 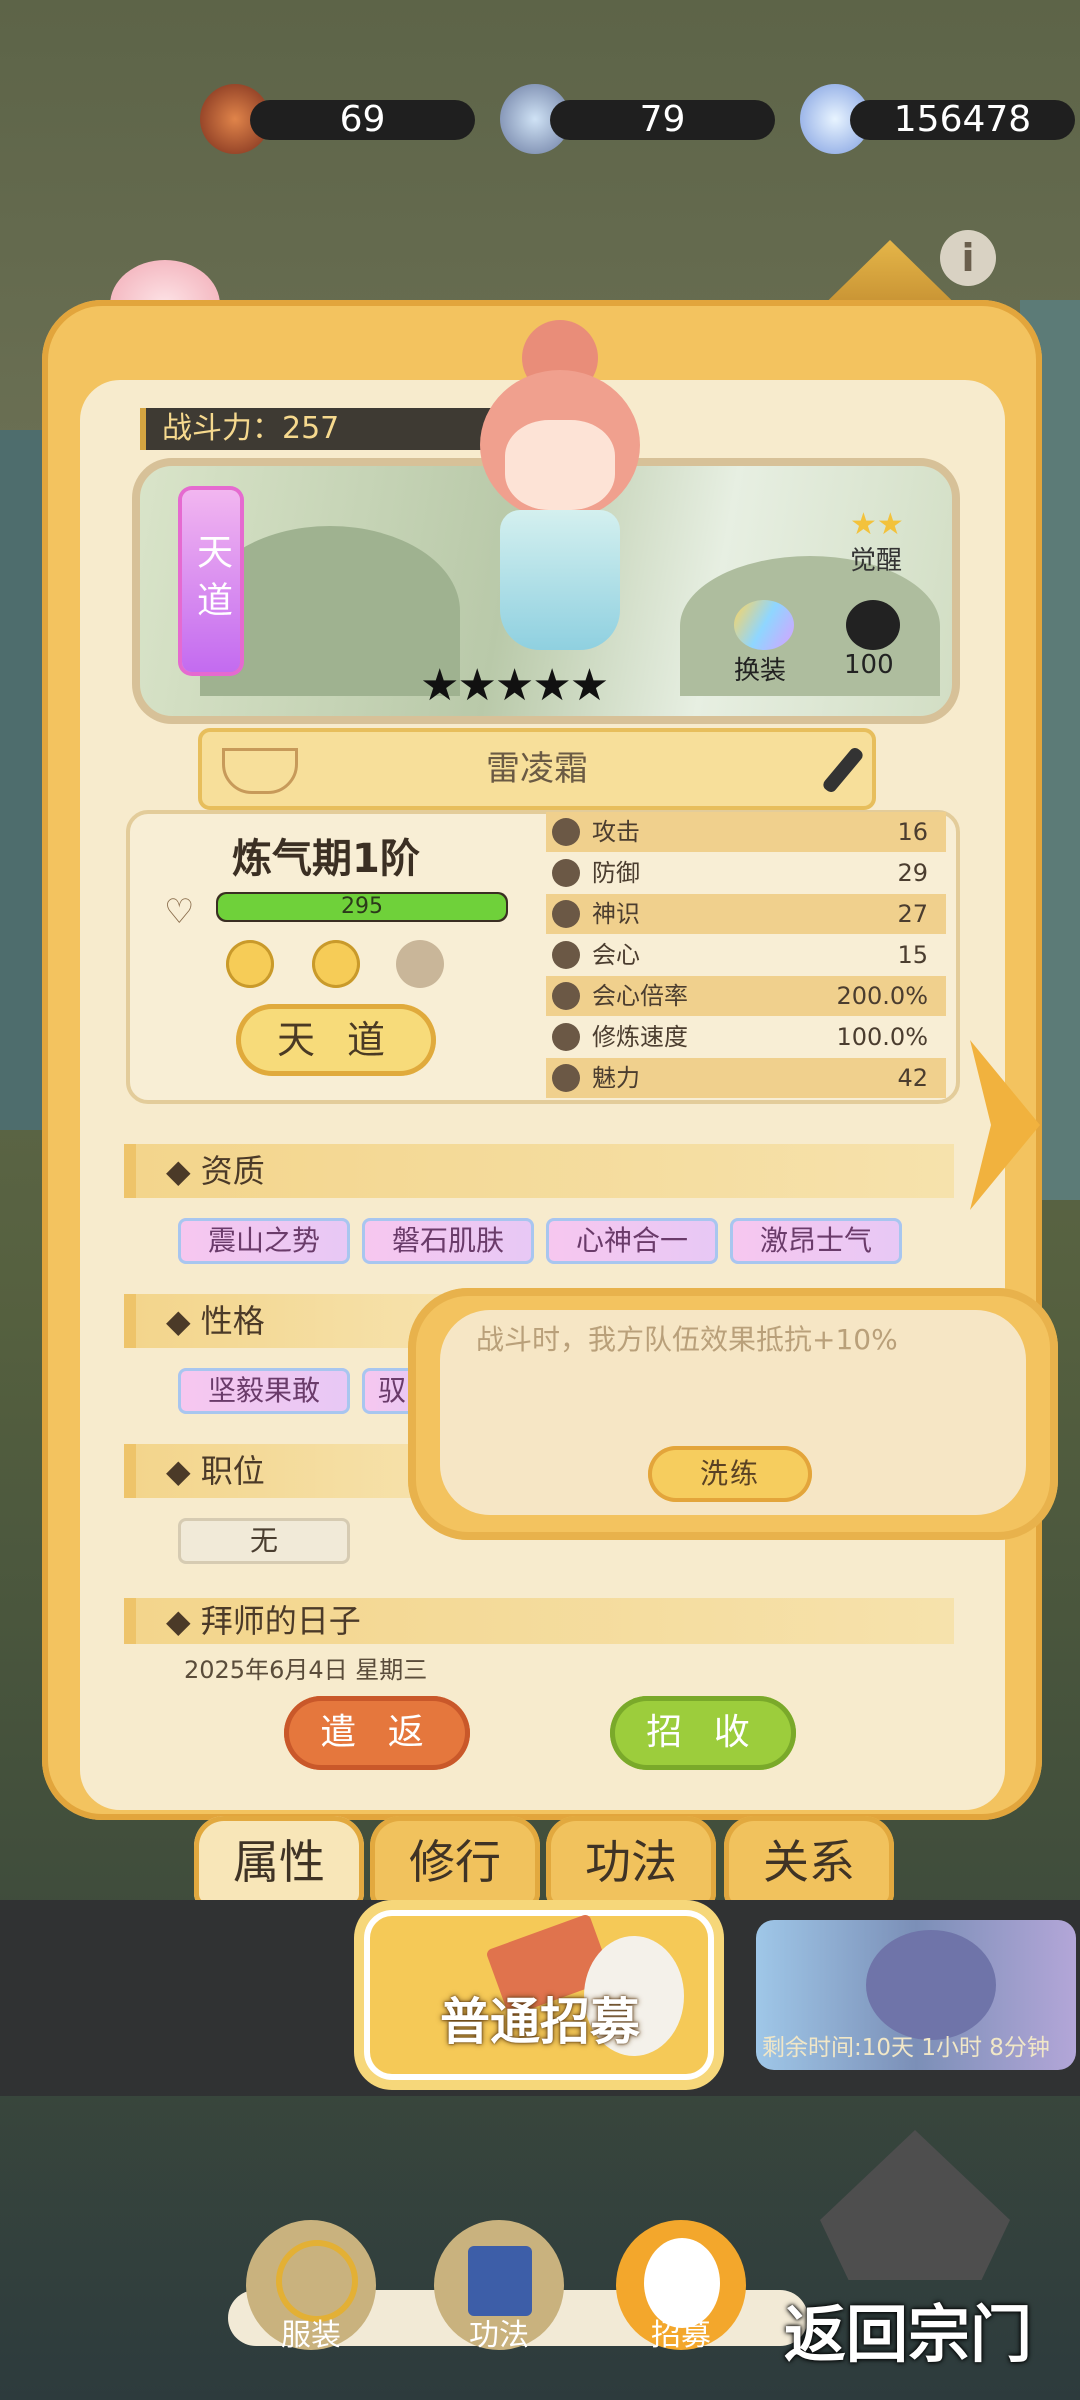 I want to click on stat-label: 会心, so click(x=616, y=955).